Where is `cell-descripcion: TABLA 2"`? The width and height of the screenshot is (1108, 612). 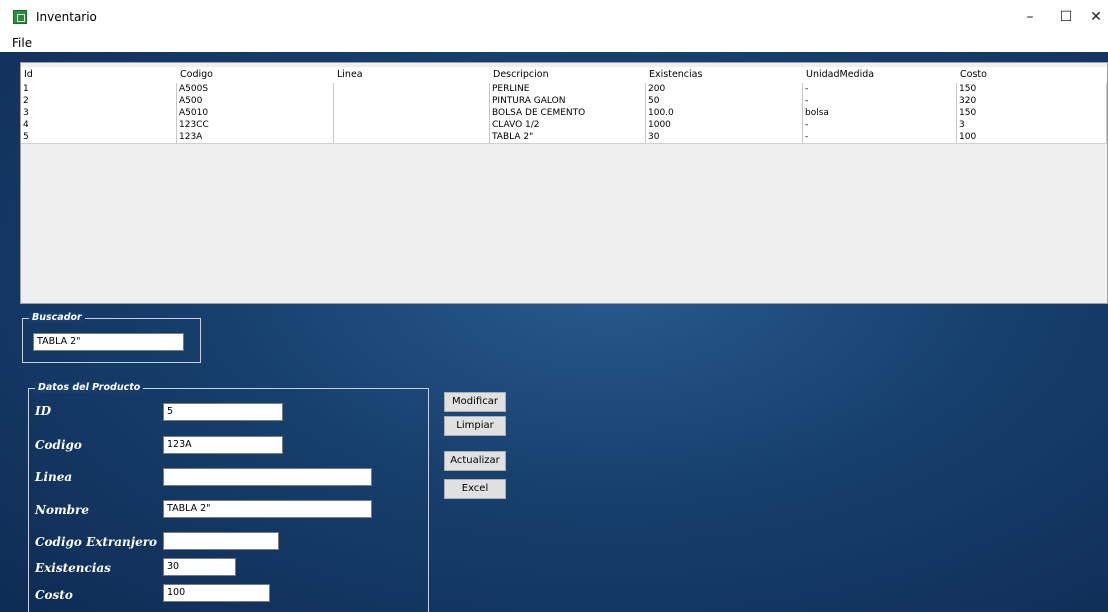
cell-descripcion: TABLA 2" is located at coordinates (568, 137).